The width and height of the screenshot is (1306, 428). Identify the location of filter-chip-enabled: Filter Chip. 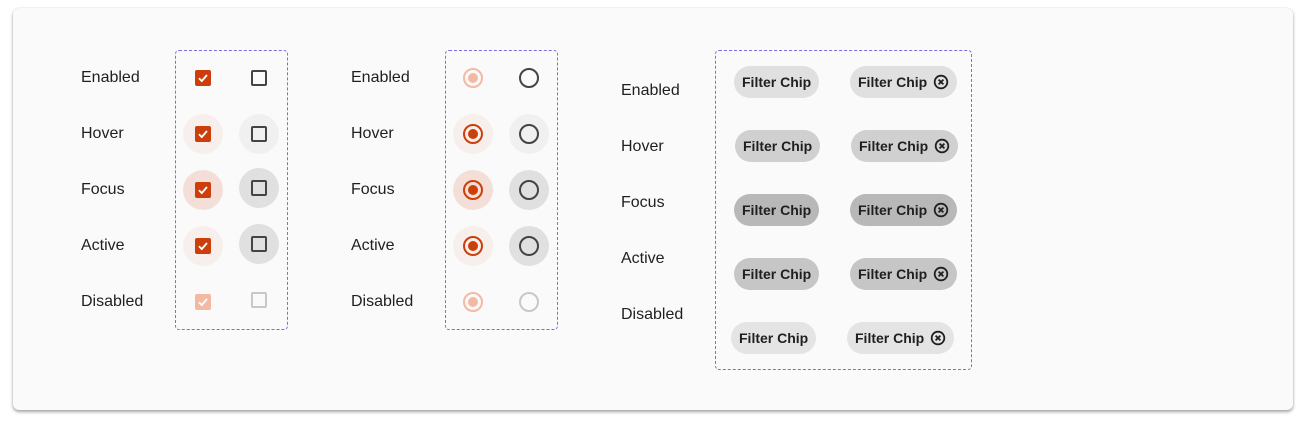
(777, 82).